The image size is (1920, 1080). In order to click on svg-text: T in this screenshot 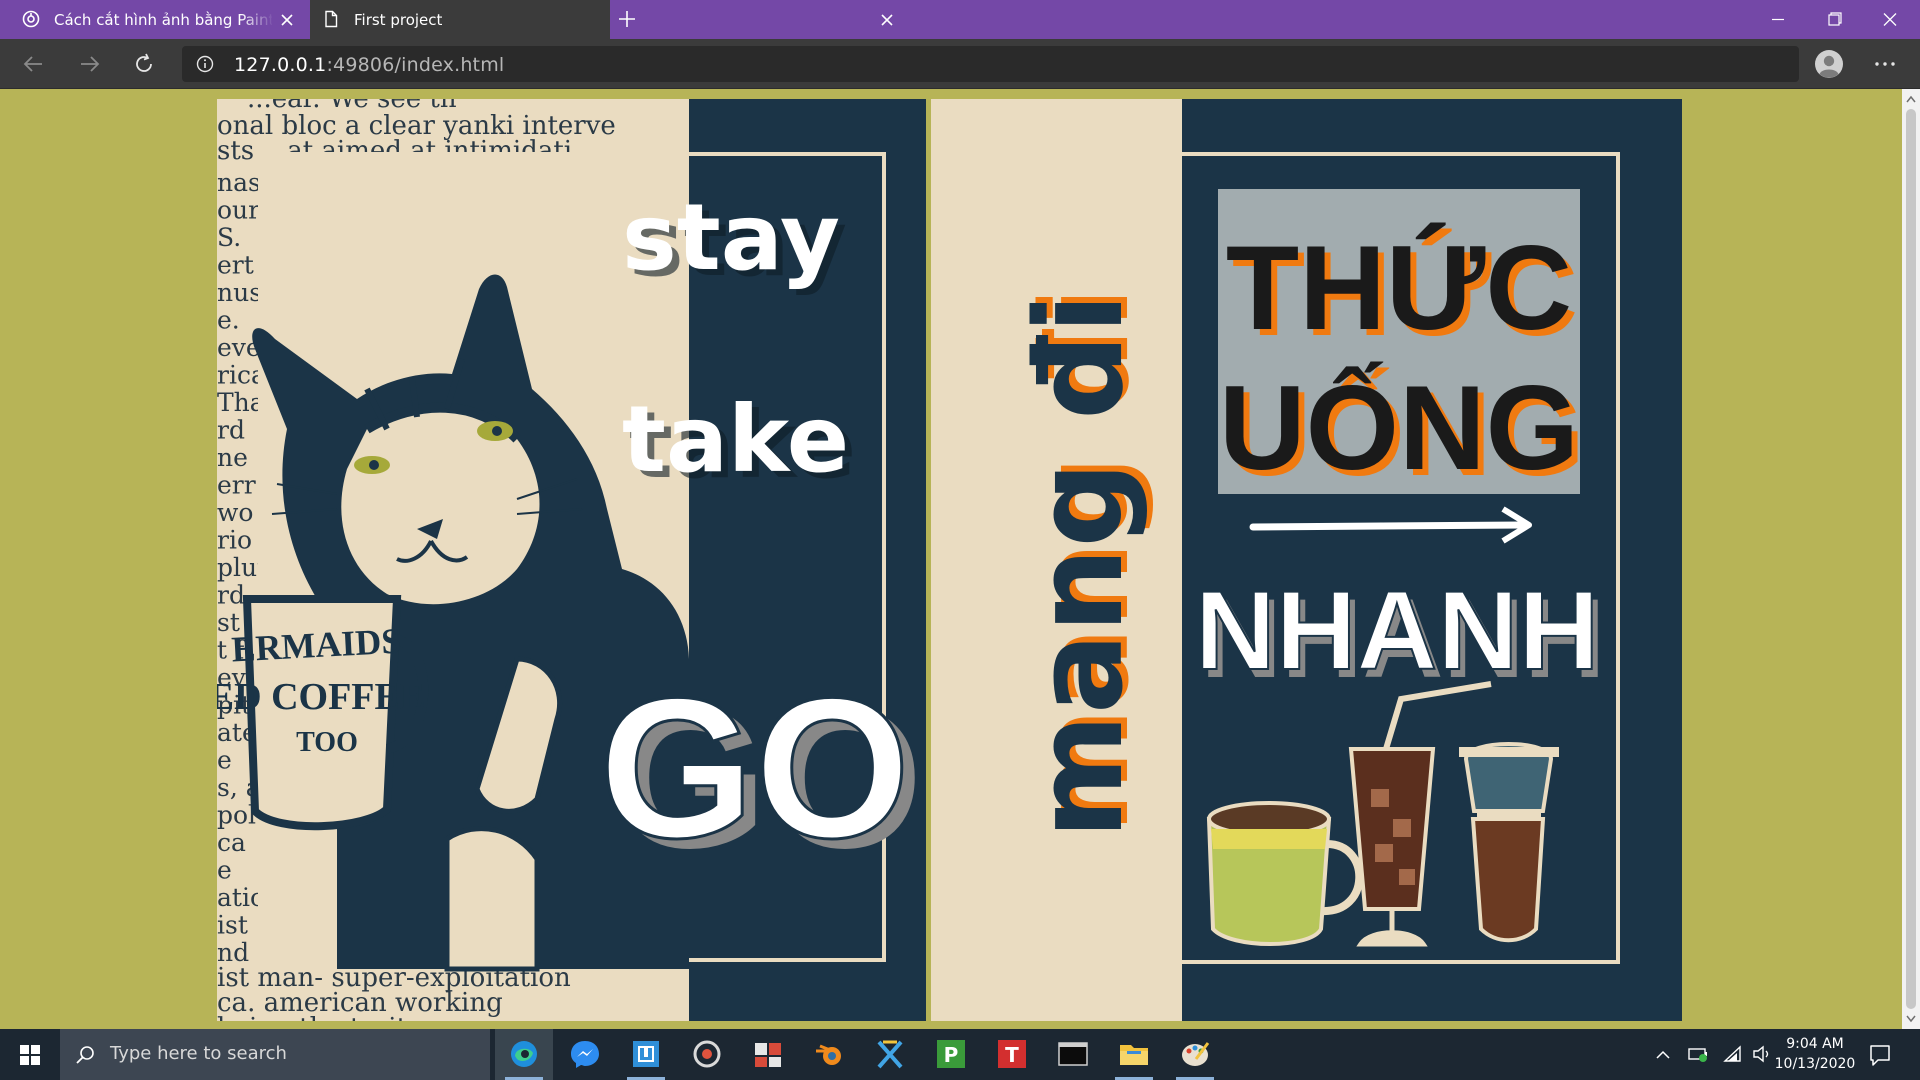, I will do `click(1012, 1055)`.